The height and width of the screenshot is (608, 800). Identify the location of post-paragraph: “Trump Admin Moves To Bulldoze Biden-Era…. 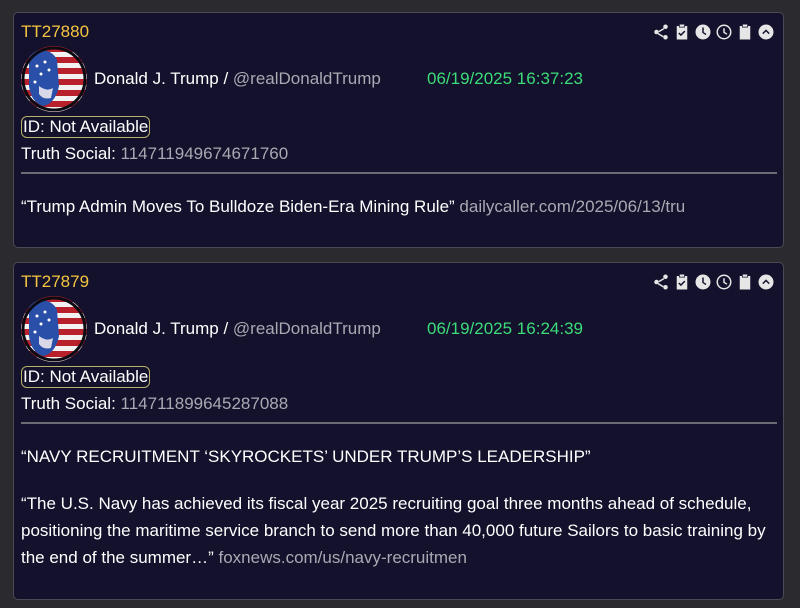
(395, 206).